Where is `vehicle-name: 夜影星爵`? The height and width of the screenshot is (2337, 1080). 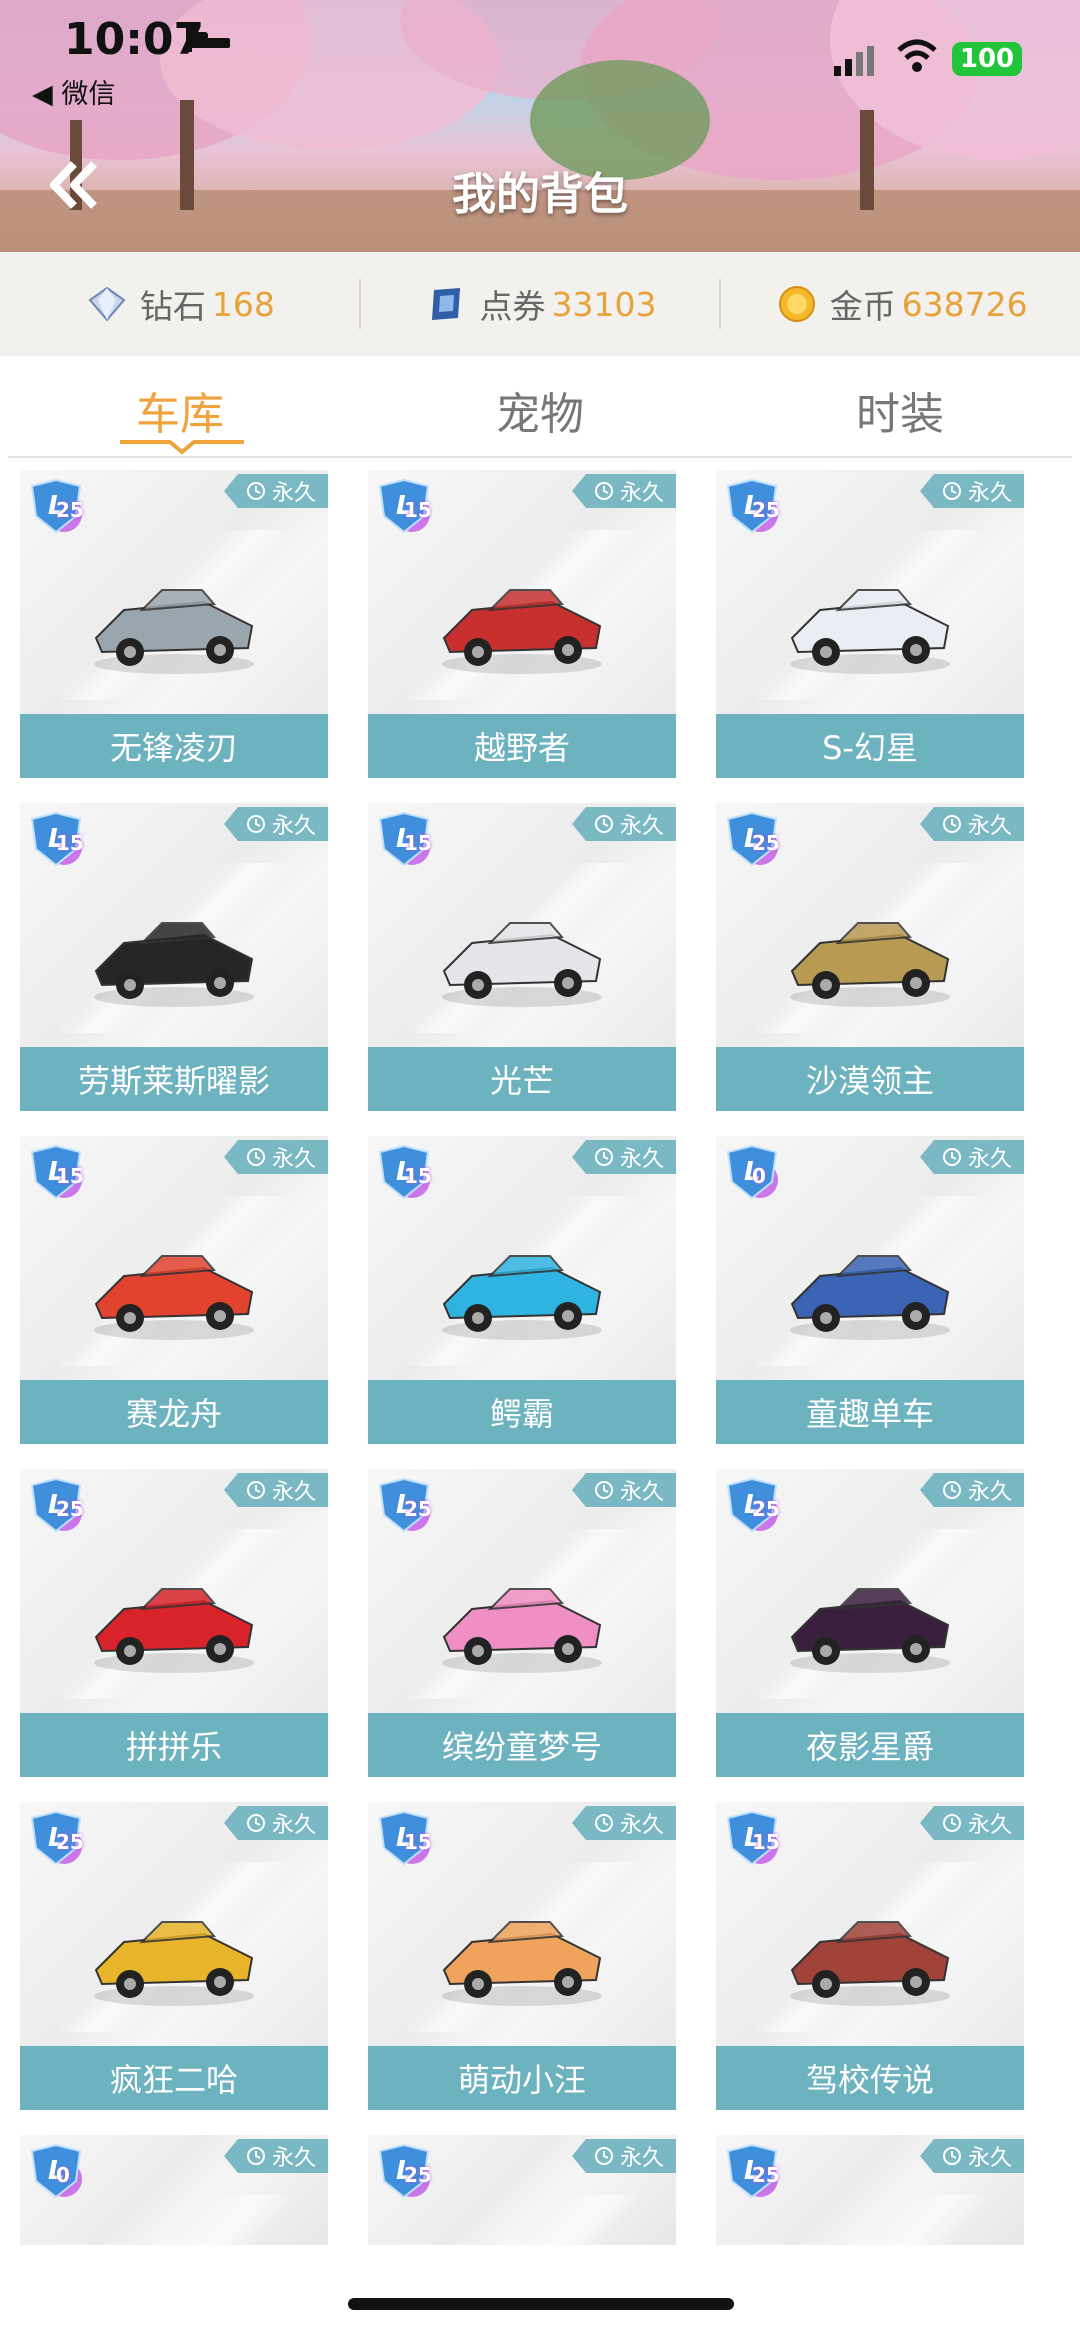 vehicle-name: 夜影星爵 is located at coordinates (870, 1745).